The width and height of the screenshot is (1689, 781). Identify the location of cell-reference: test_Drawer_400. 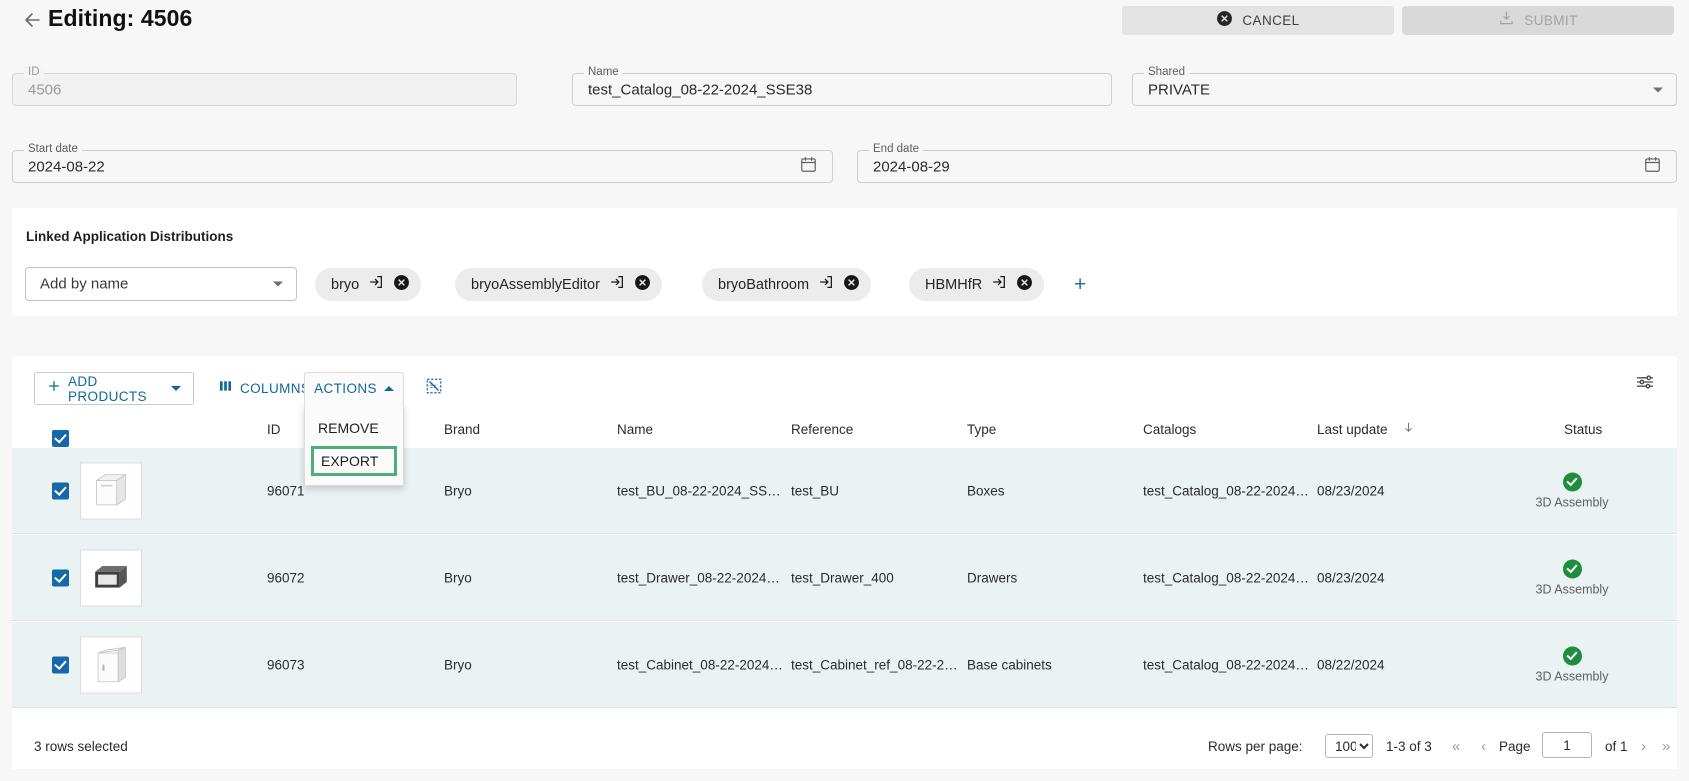
(842, 577).